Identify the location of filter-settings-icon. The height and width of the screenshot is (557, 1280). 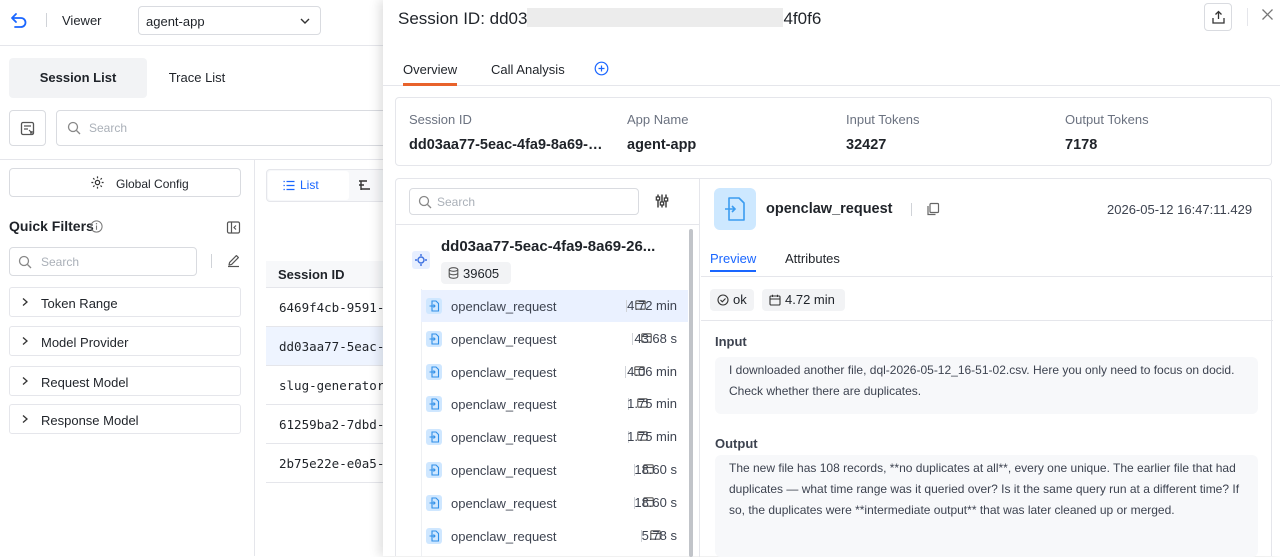
(662, 201).